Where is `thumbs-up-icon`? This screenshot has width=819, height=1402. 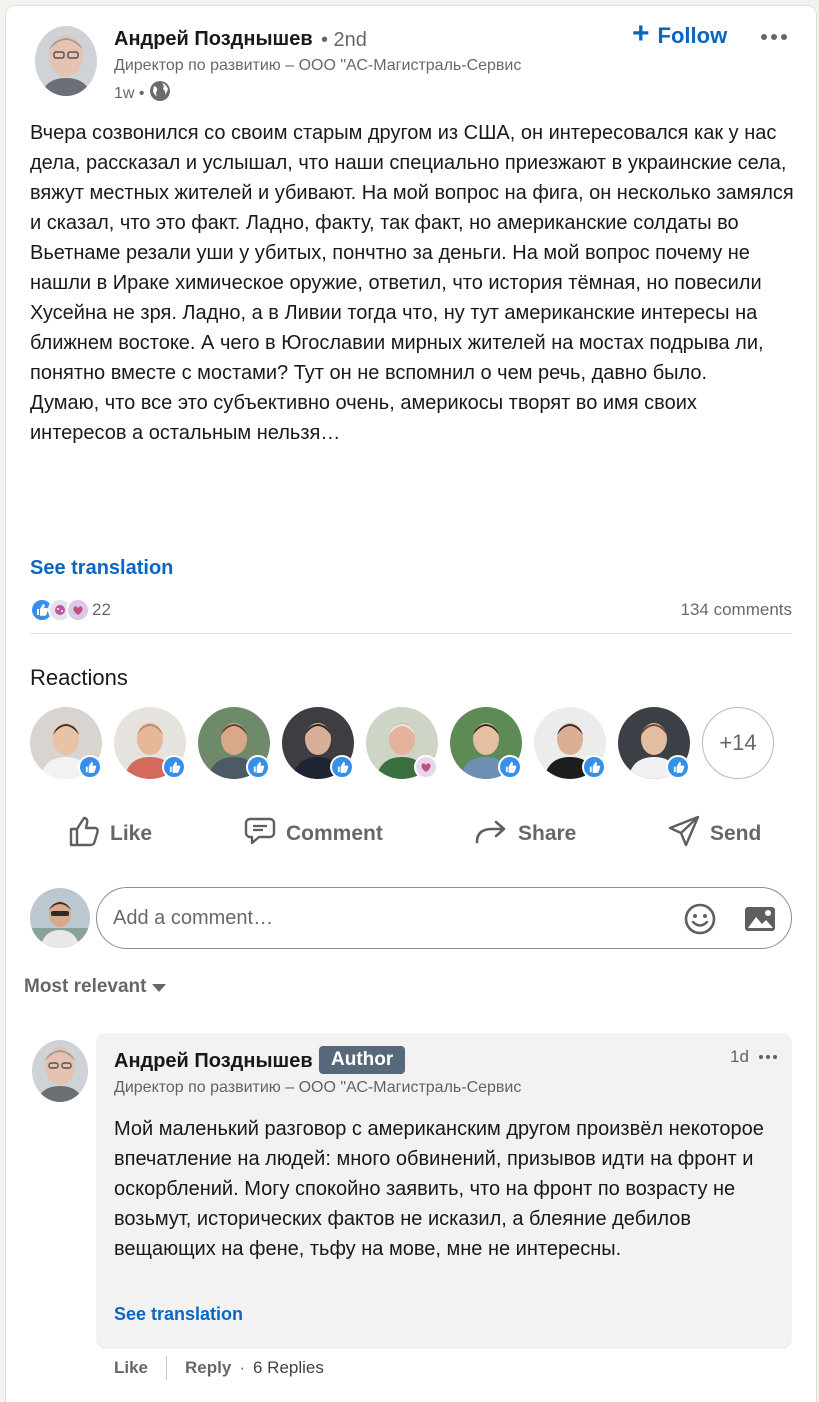
thumbs-up-icon is located at coordinates (84, 834).